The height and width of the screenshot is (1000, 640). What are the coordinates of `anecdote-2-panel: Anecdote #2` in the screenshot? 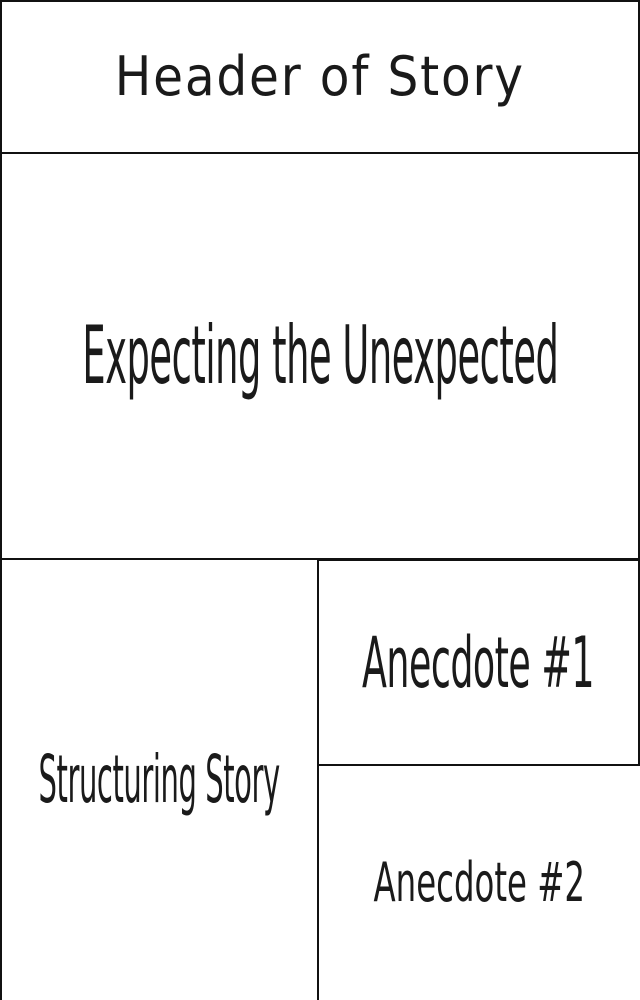 It's located at (478, 882).